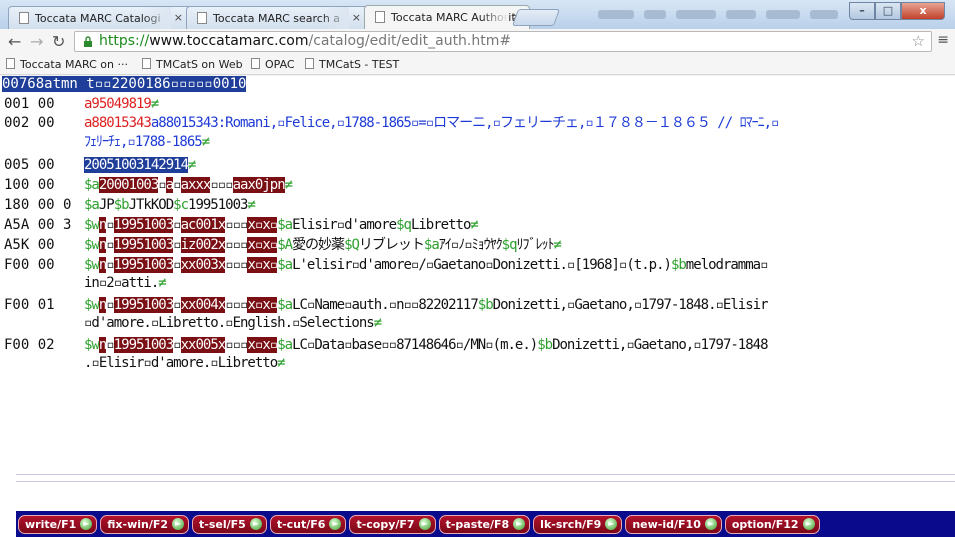 The image size is (955, 537). Describe the element at coordinates (318, 245) in the screenshot. I see `subfield-text: 愛の妙薬` at that location.